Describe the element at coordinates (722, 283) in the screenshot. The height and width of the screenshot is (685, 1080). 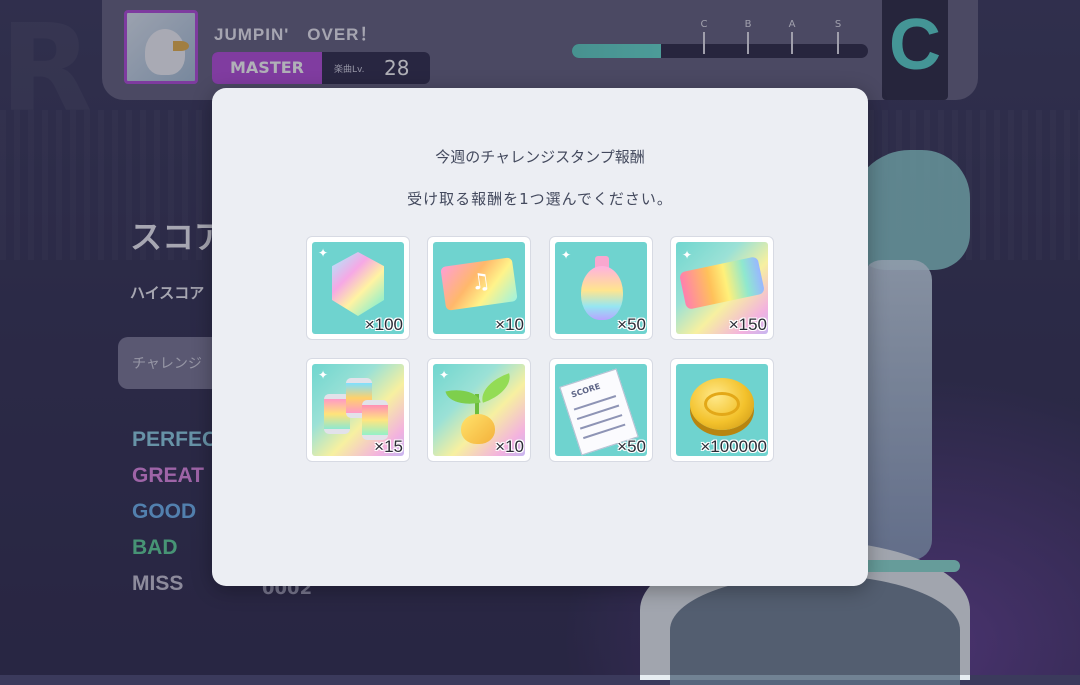
I see `ticket-scroll-icon` at that location.